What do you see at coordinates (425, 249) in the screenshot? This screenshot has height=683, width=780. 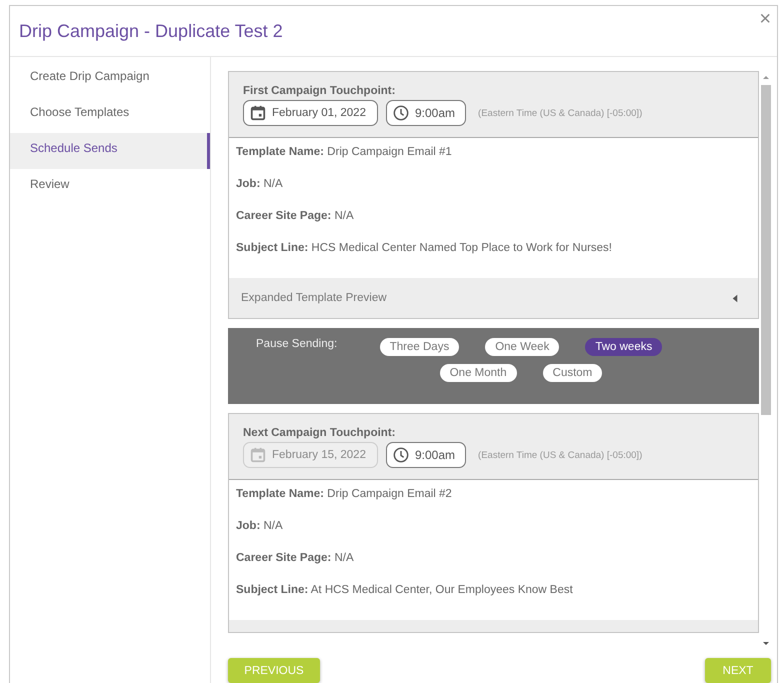 I see `detail-text: Subject Line: HCS Medical Center Named Top Place to Work for Nurses!` at bounding box center [425, 249].